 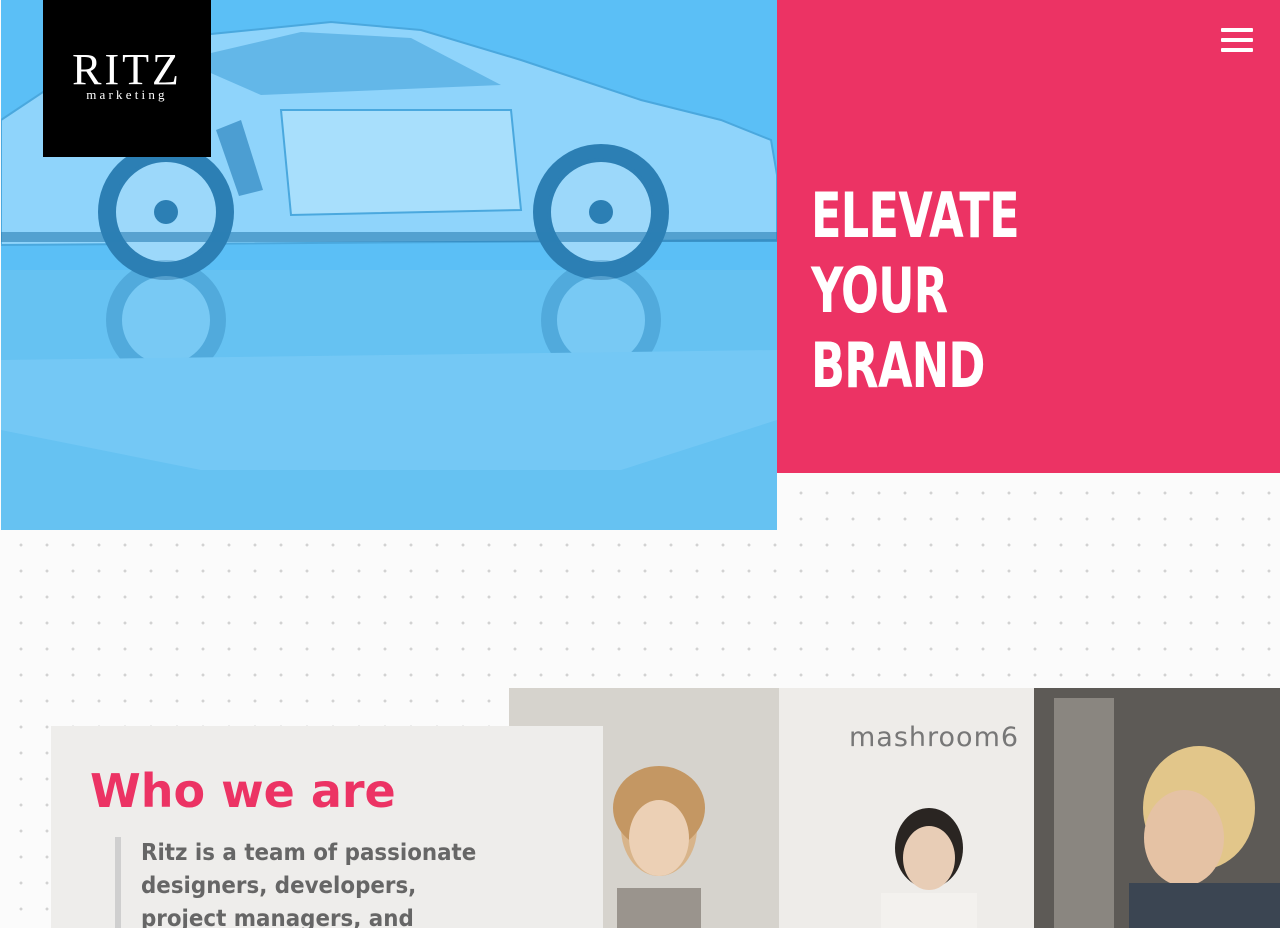 What do you see at coordinates (127, 69) in the screenshot?
I see `logo-title: RITZ` at bounding box center [127, 69].